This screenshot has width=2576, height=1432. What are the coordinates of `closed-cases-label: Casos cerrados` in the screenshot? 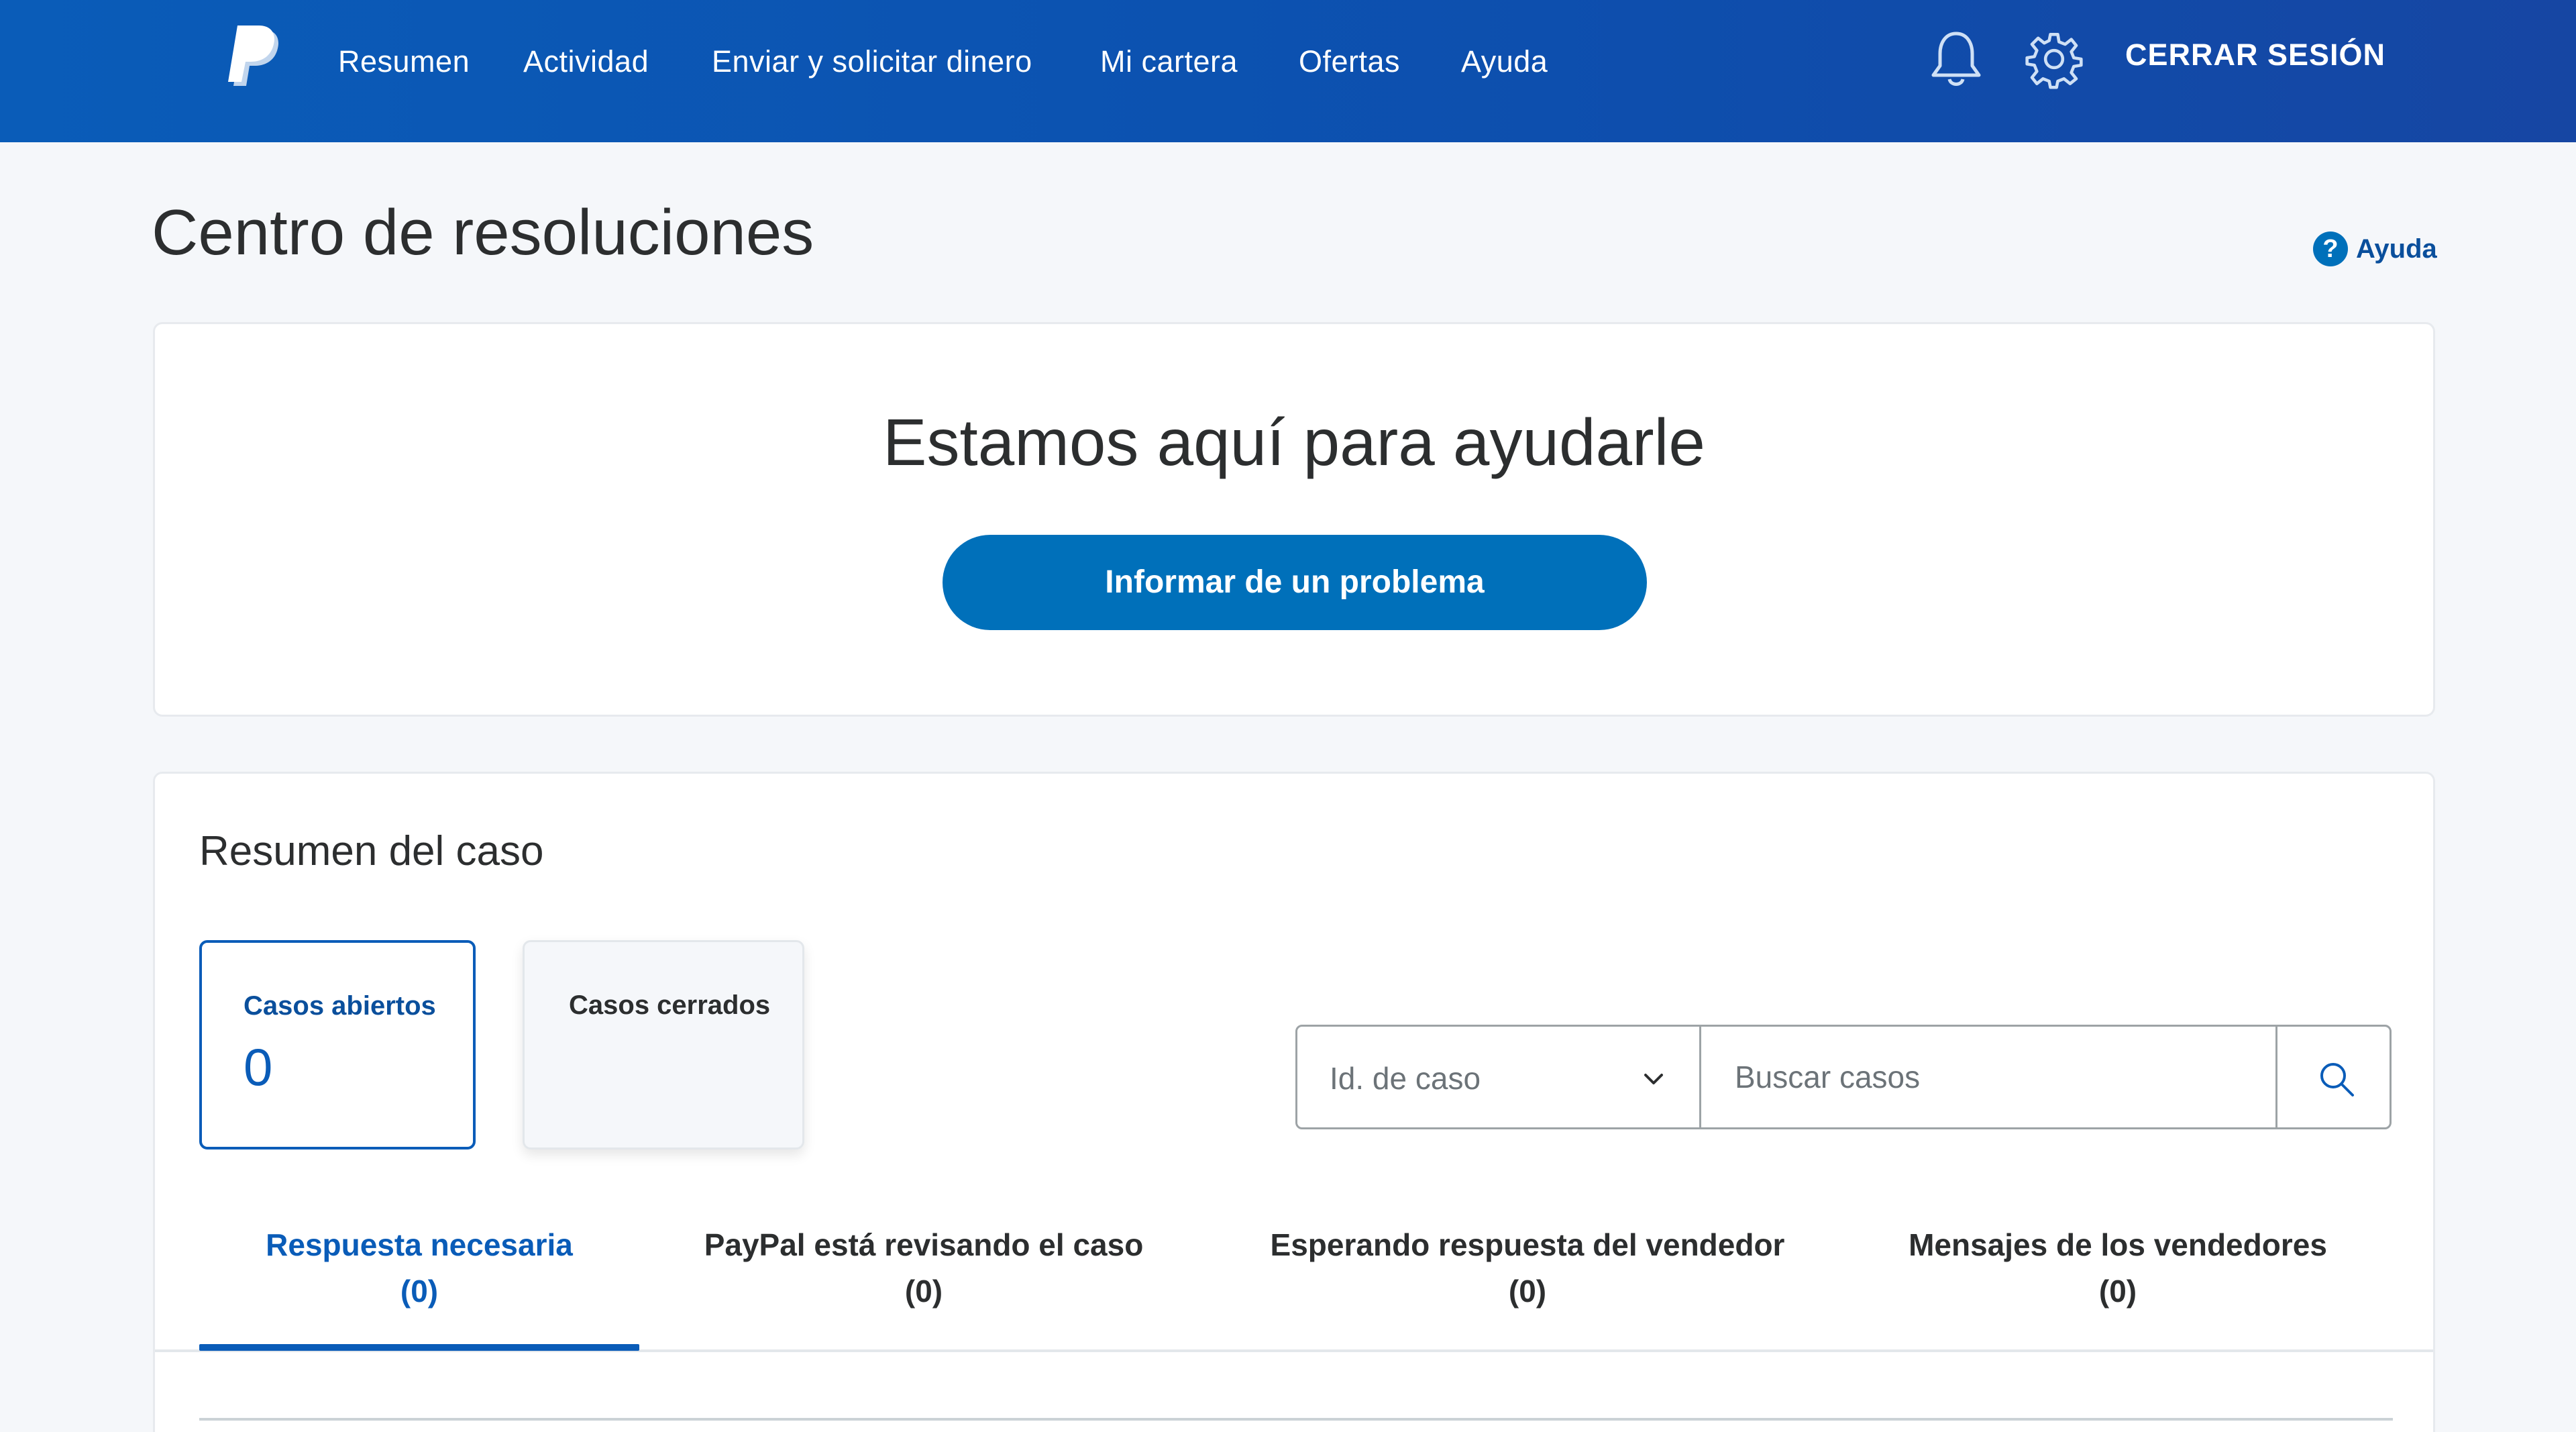 It's located at (670, 1005).